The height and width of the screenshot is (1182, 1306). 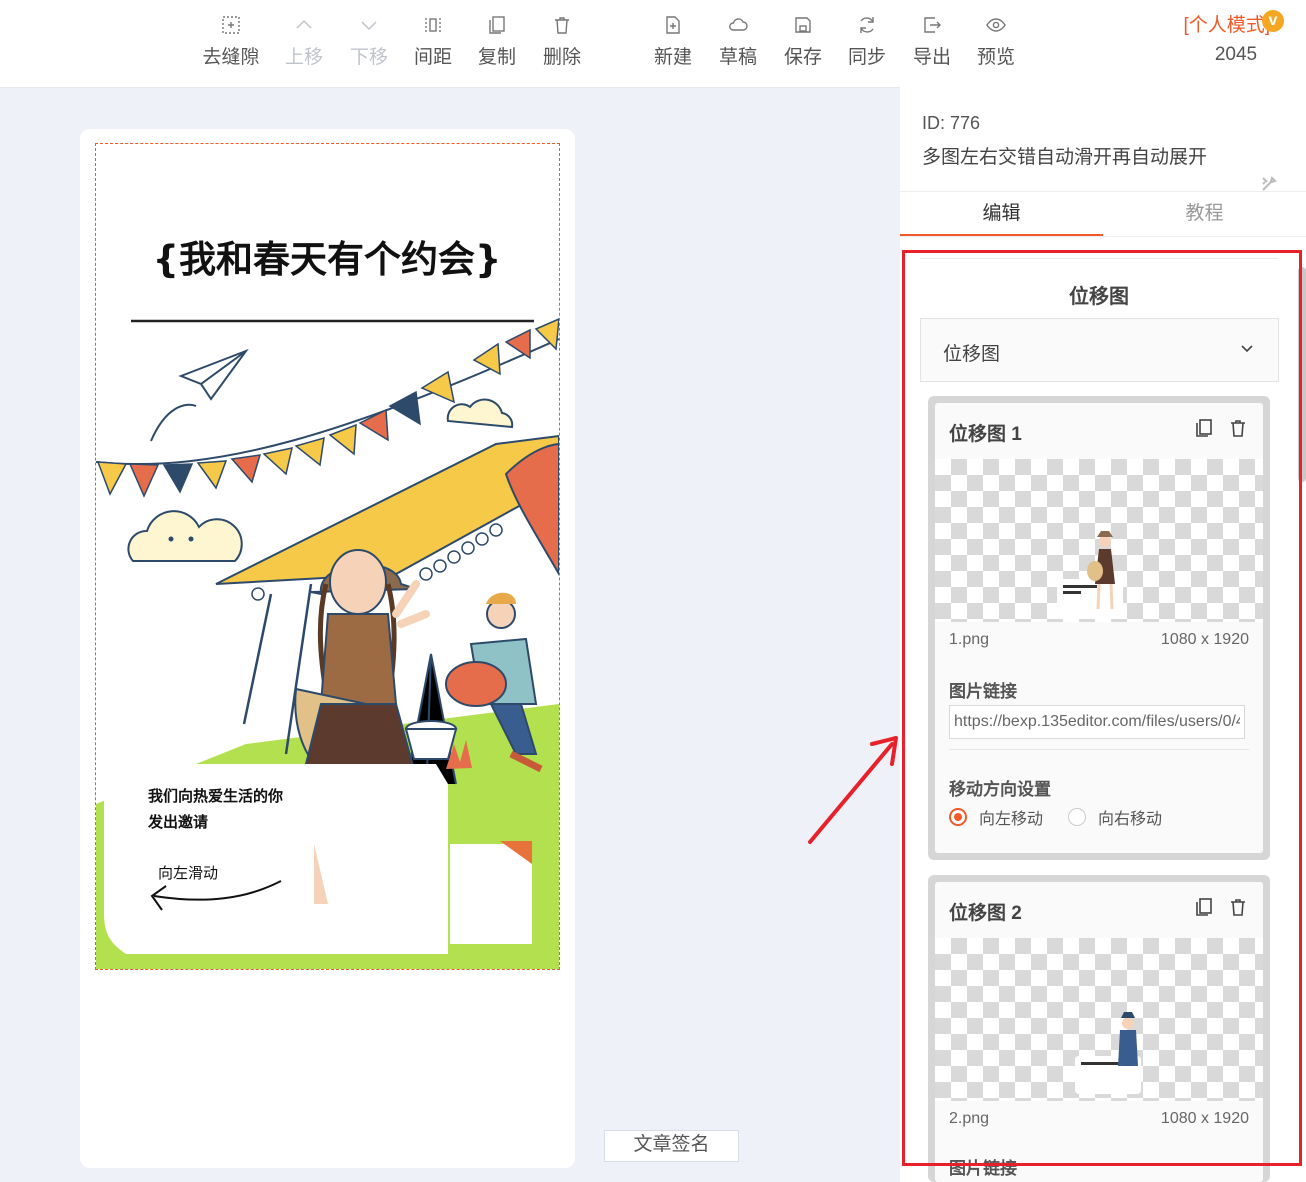 I want to click on spacing-button: 间距, so click(x=433, y=39).